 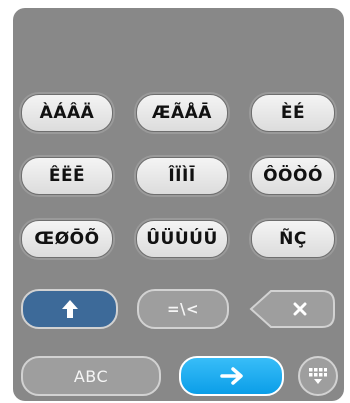 I want to click on abc-key-label: ABC, so click(x=91, y=376).